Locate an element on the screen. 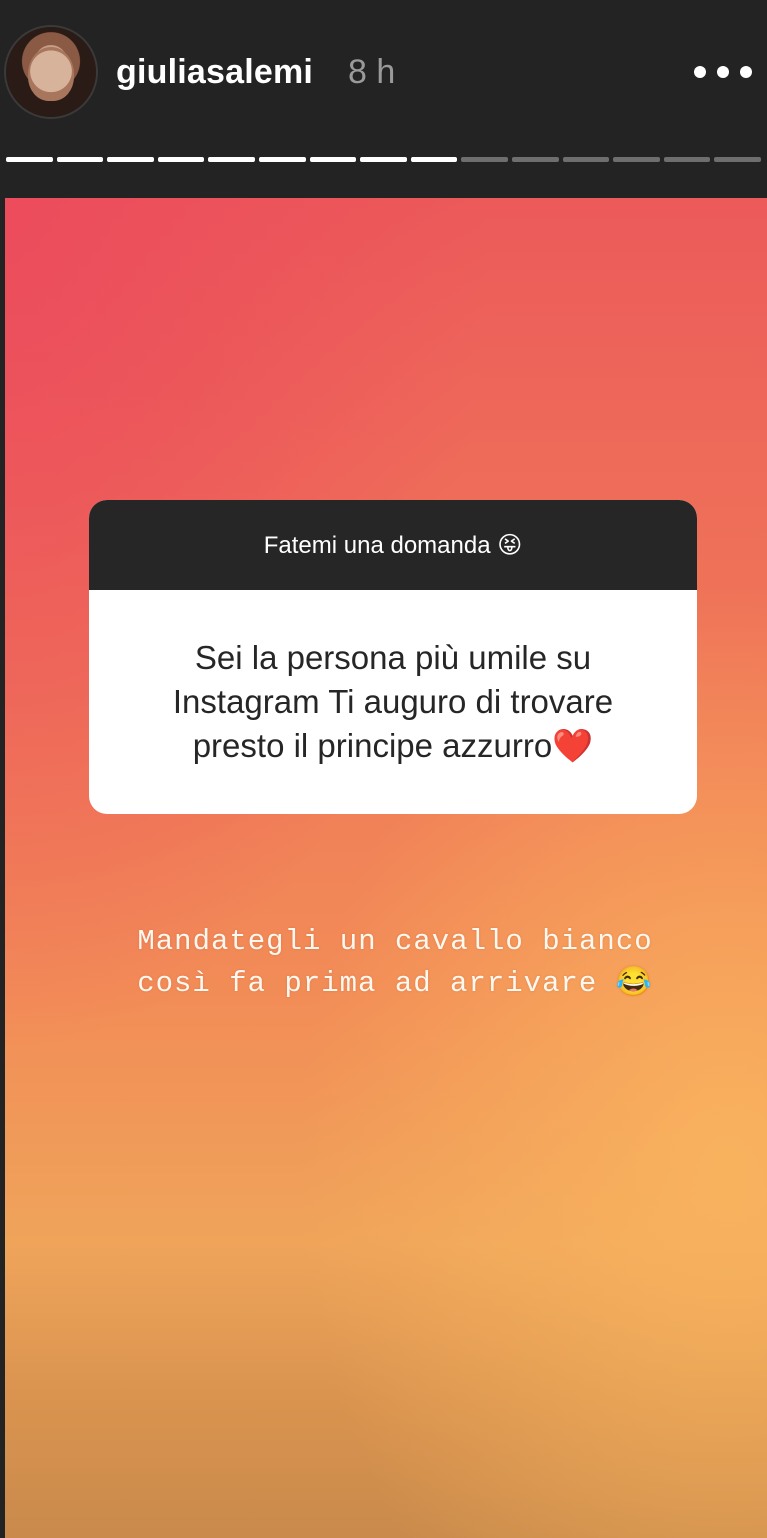 This screenshot has height=1538, width=767. reply-line-2: così fa prima ad arrivare 😂 is located at coordinates (395, 983).